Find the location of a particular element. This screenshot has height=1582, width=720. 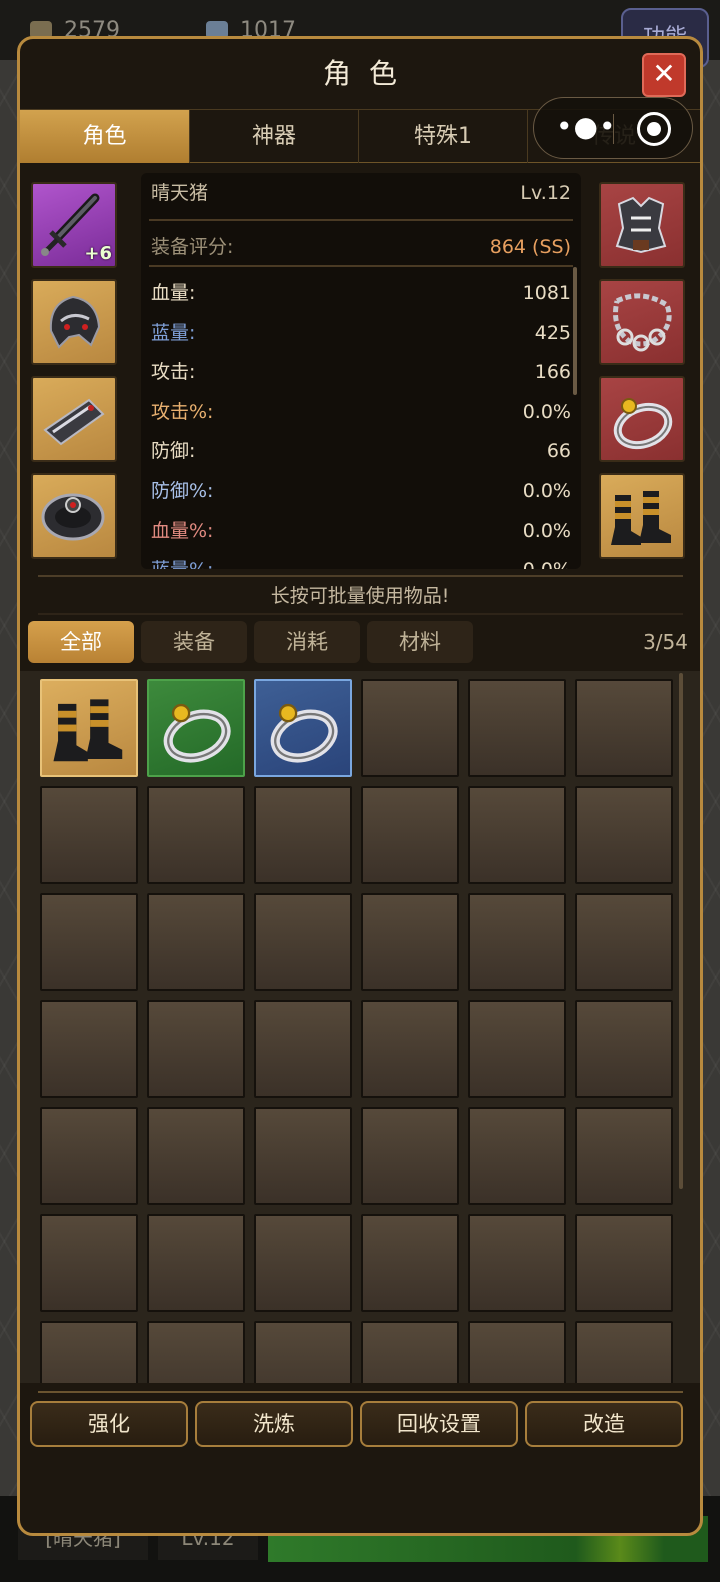

equip-slot-bracer is located at coordinates (74, 419).